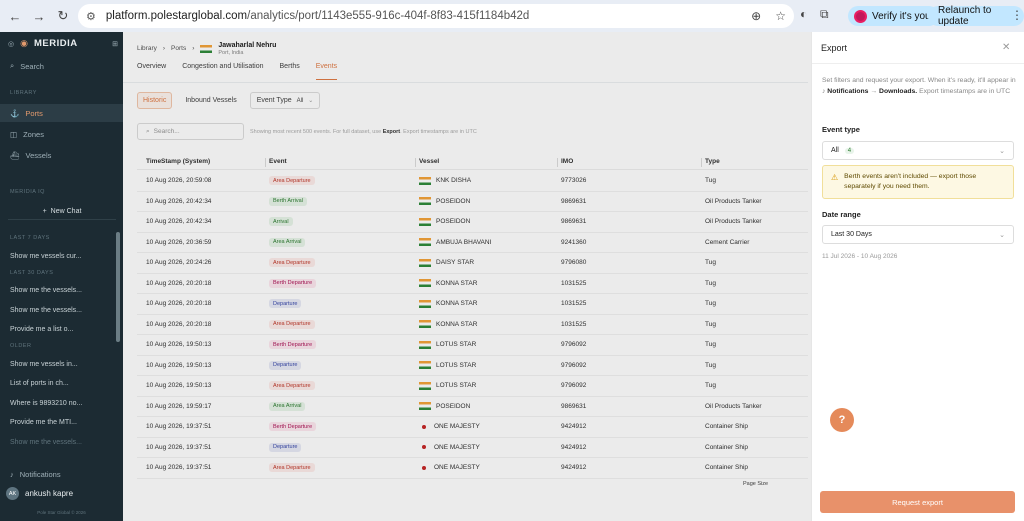  I want to click on user-menu: AK ankush kapre, so click(39, 493).